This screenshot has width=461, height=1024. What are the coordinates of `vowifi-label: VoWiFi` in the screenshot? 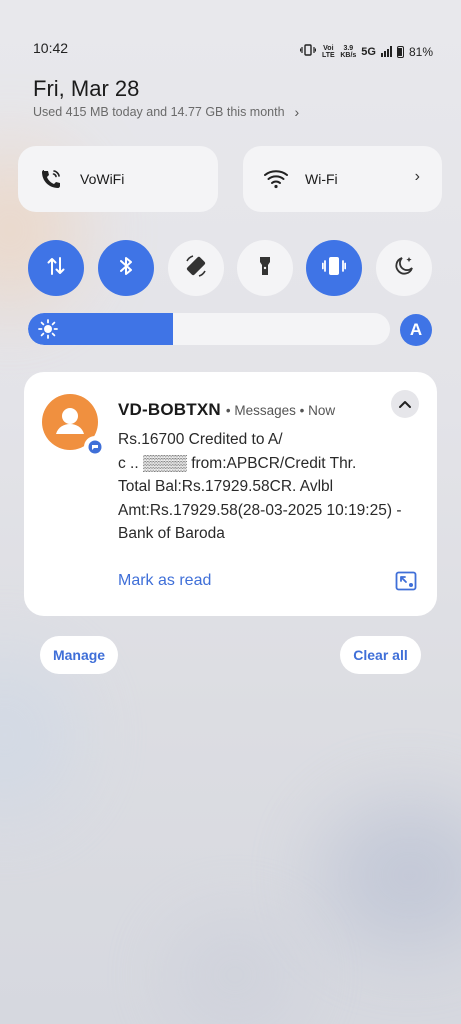 It's located at (102, 179).